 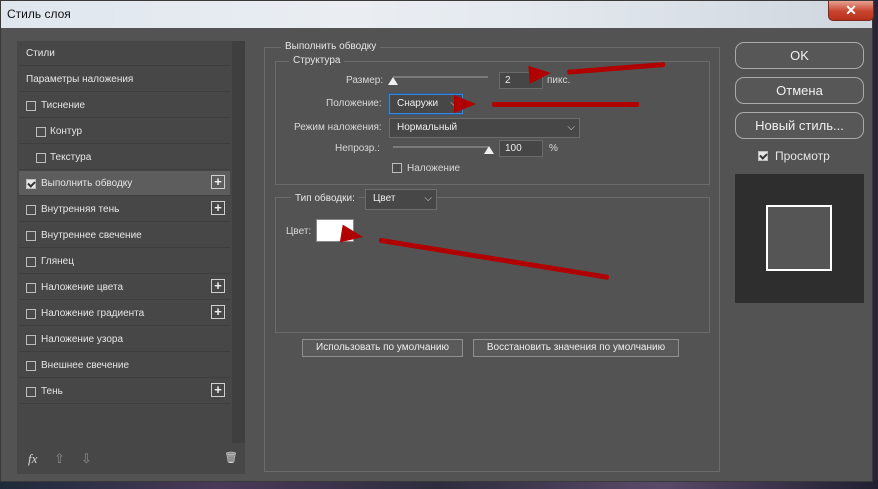 I want to click on blend-mode-select-value: Нормальный, so click(x=427, y=127).